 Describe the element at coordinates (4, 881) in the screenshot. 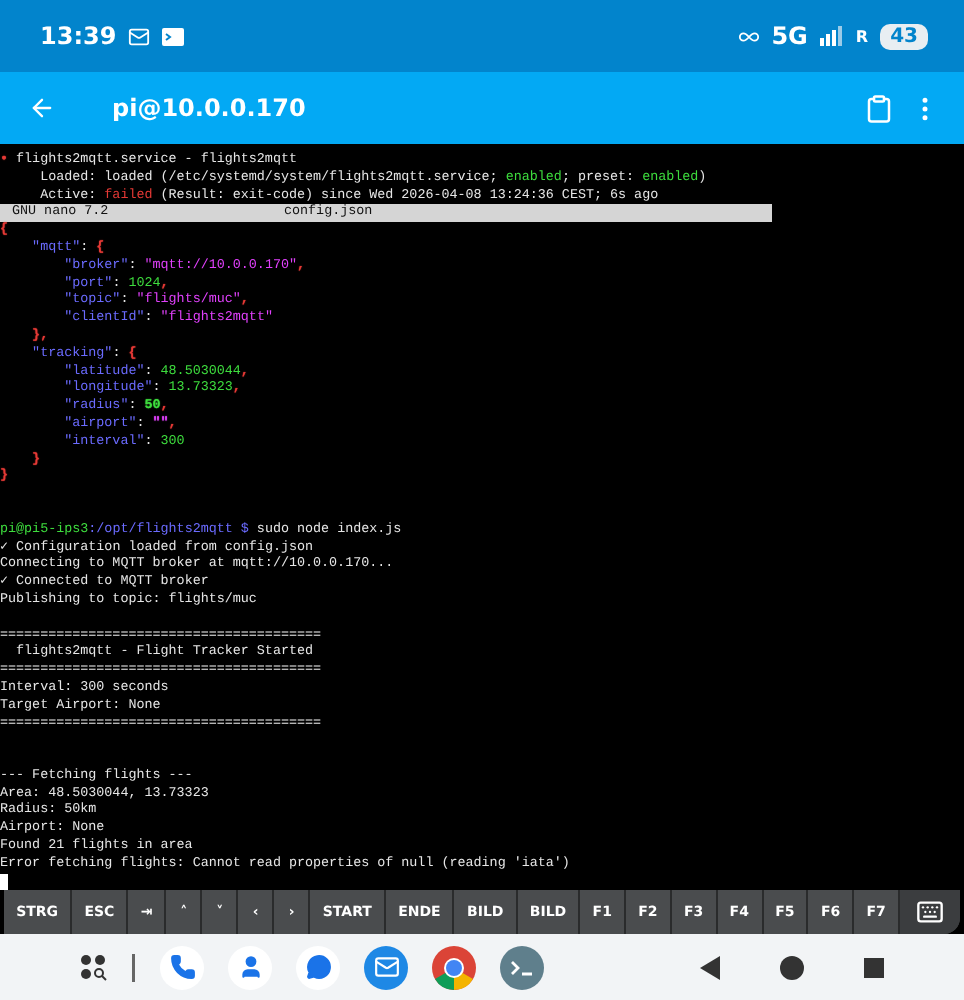

I see `terminal-cursor` at that location.